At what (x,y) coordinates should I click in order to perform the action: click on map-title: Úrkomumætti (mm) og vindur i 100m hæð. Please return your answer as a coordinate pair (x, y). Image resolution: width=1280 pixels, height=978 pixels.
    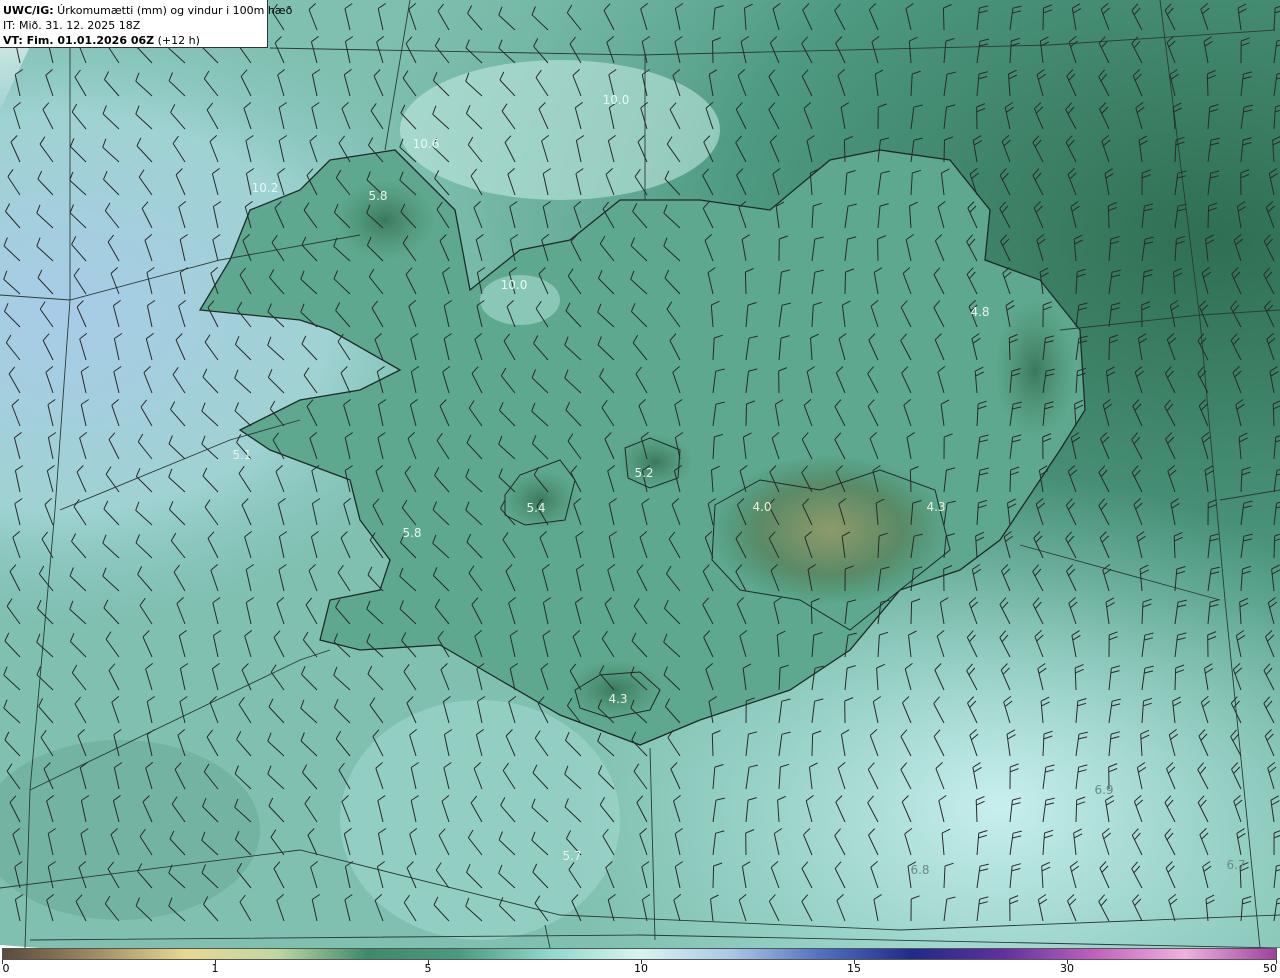
    Looking at the image, I should click on (173, 10).